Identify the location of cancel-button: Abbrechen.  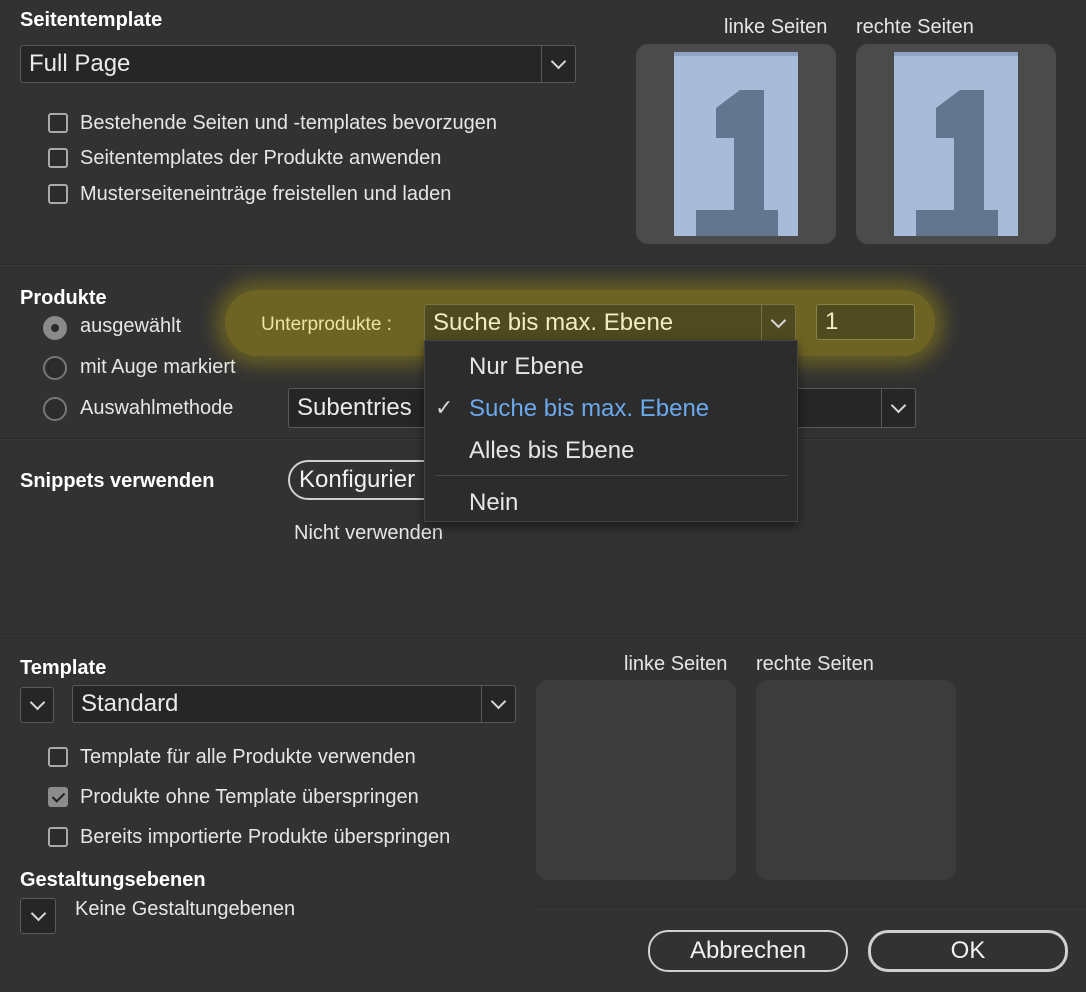
(748, 951).